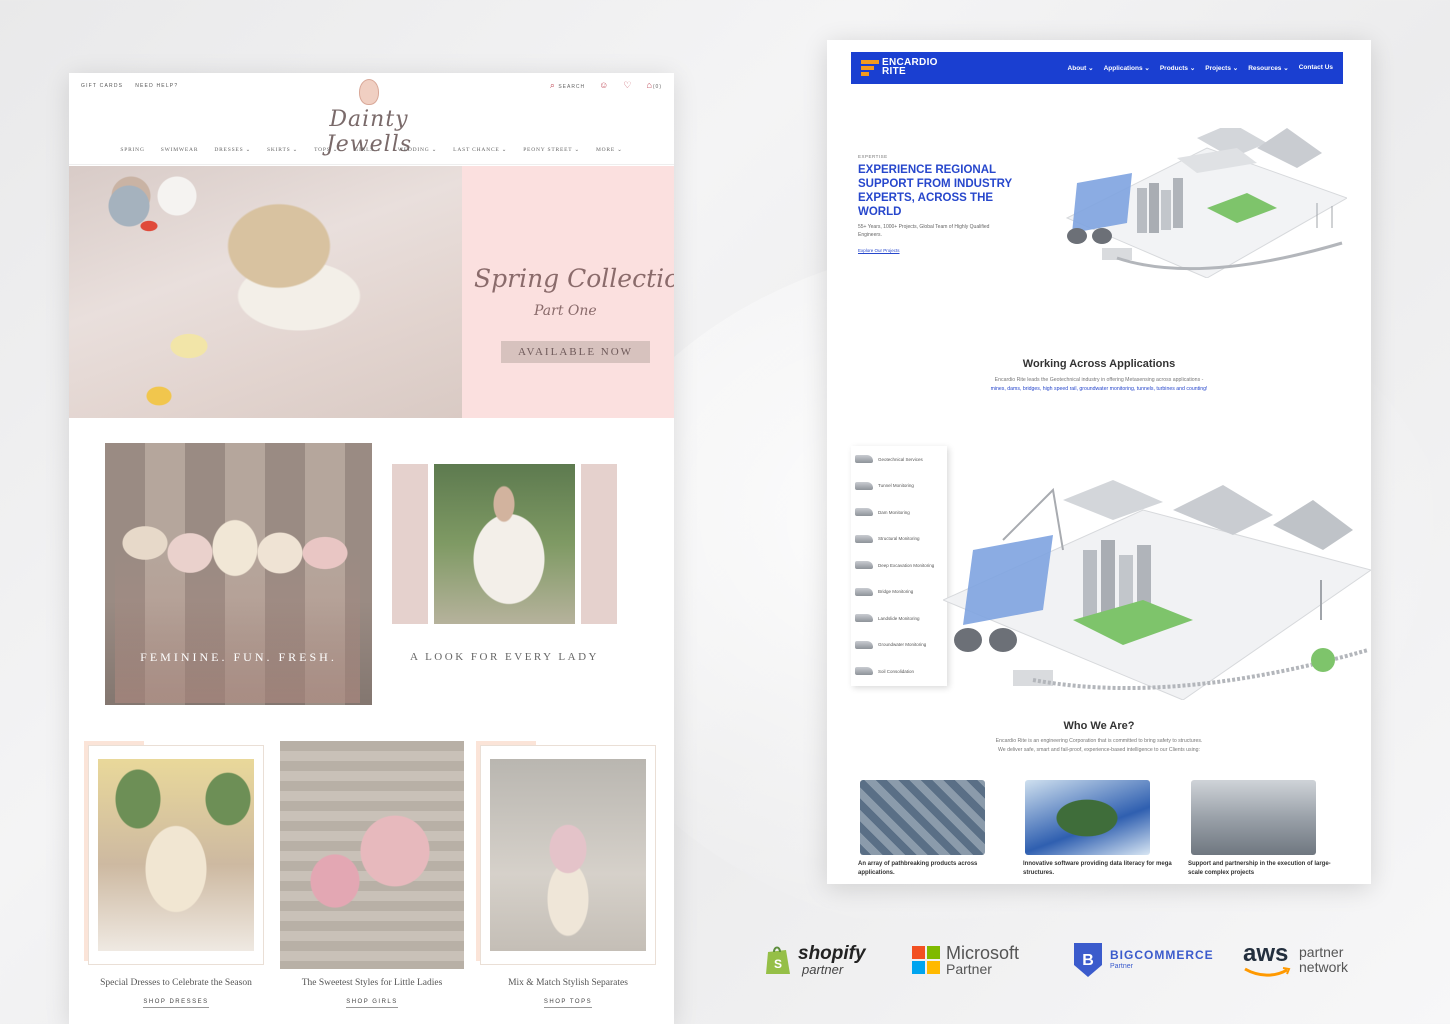 The height and width of the screenshot is (1024, 1450). I want to click on nav-item-tops: TOPS ⌄, so click(326, 150).